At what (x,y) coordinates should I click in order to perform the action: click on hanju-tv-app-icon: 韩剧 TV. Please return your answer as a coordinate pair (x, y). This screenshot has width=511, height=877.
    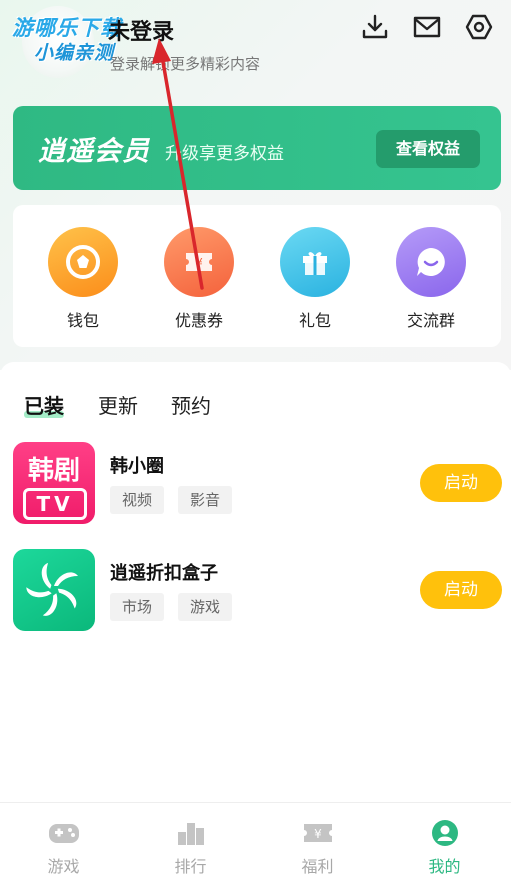
    Looking at the image, I should click on (54, 483).